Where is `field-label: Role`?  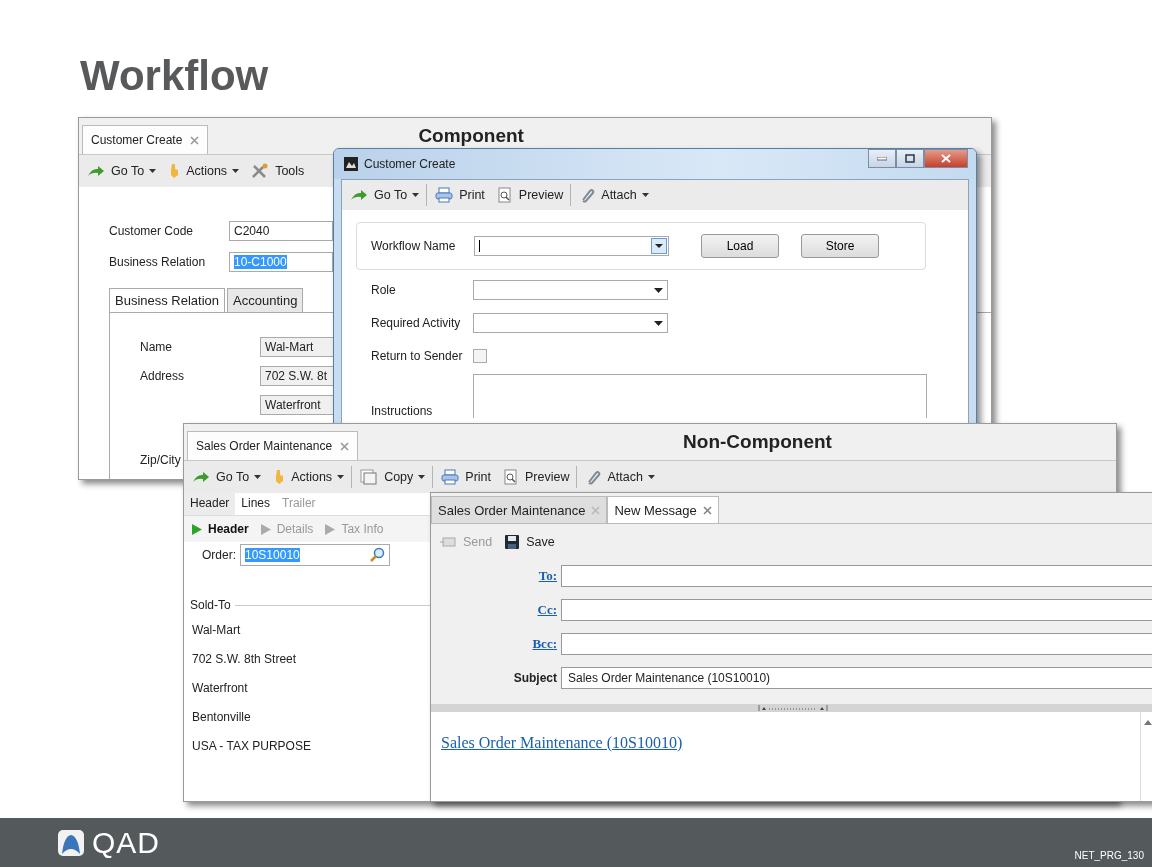
field-label: Role is located at coordinates (384, 290).